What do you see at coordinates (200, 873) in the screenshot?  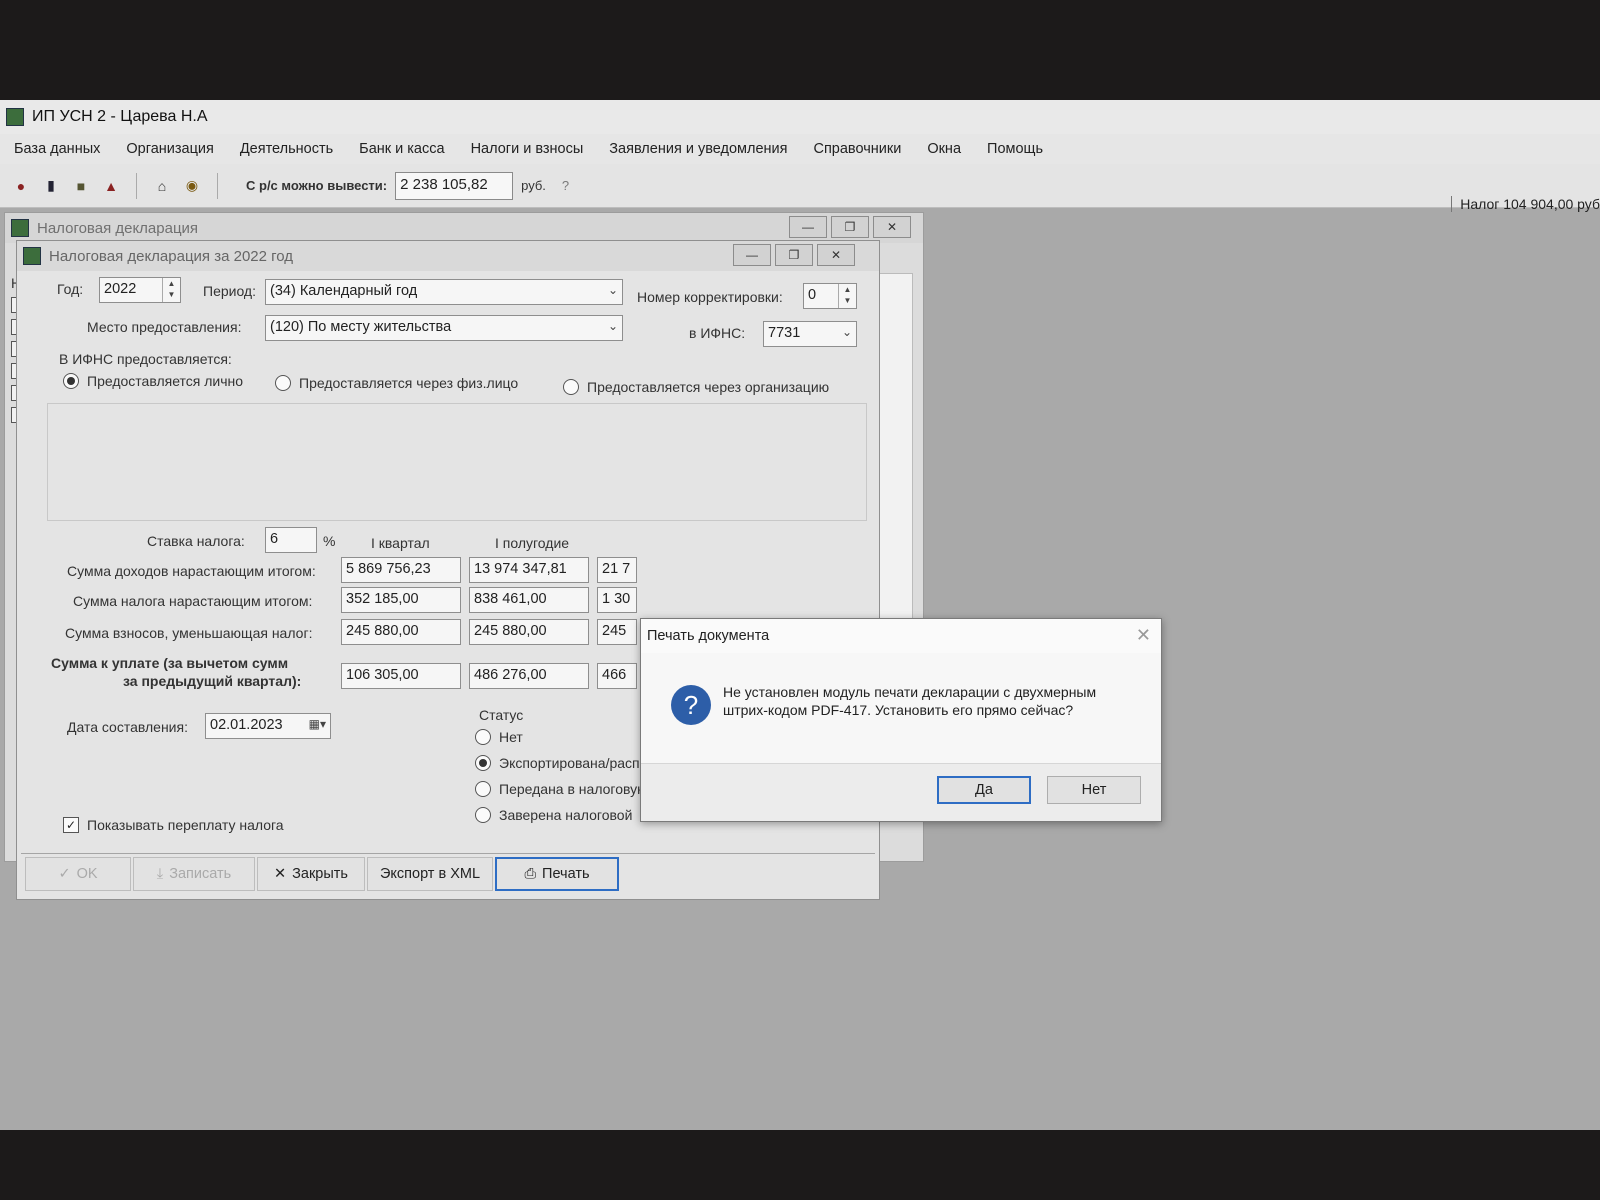 I see `save-label: Записать` at bounding box center [200, 873].